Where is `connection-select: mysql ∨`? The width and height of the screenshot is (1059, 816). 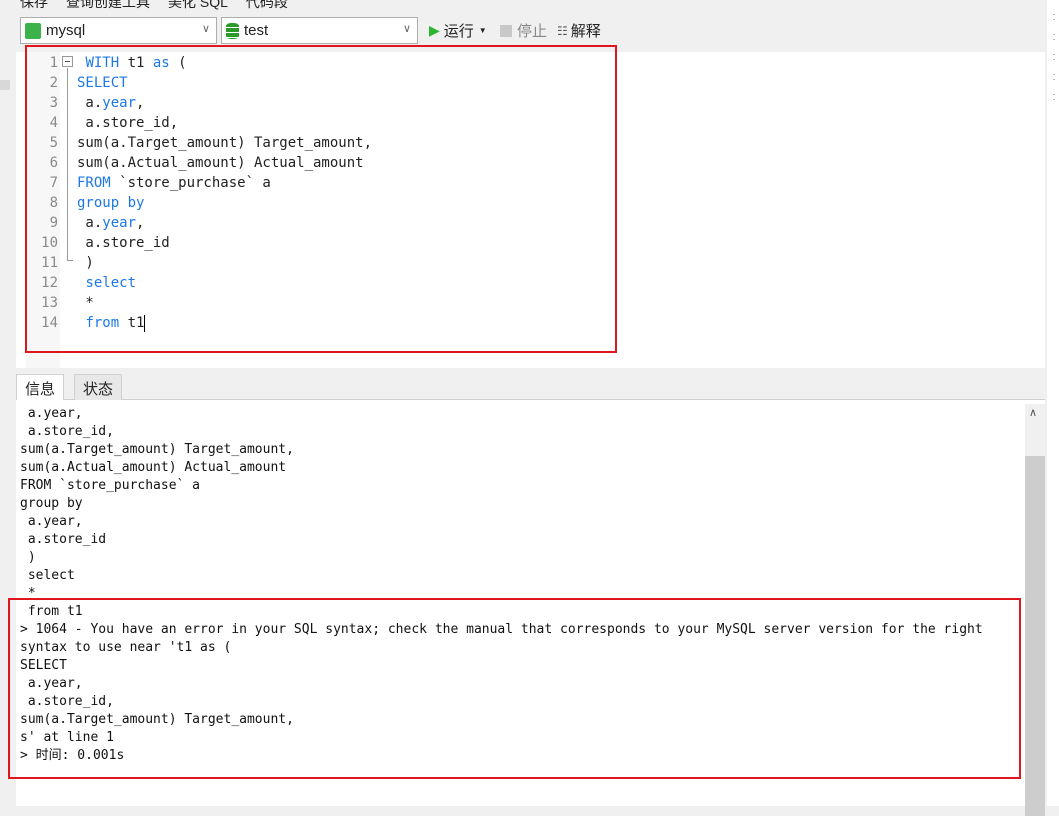 connection-select: mysql ∨ is located at coordinates (118, 30).